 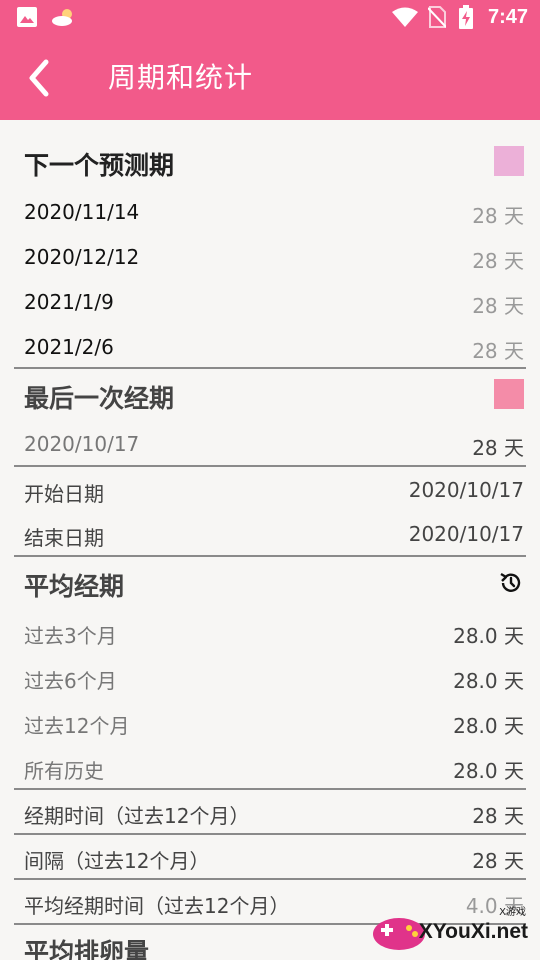 What do you see at coordinates (77, 726) in the screenshot?
I see `avg-12-months-label: 过去12个月` at bounding box center [77, 726].